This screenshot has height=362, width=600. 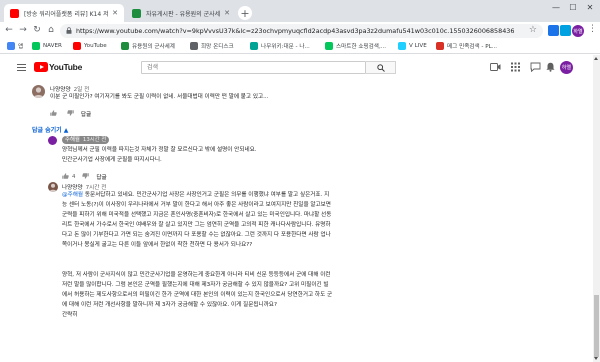 I want to click on bookmark-label: V LIVE, so click(x=418, y=46).